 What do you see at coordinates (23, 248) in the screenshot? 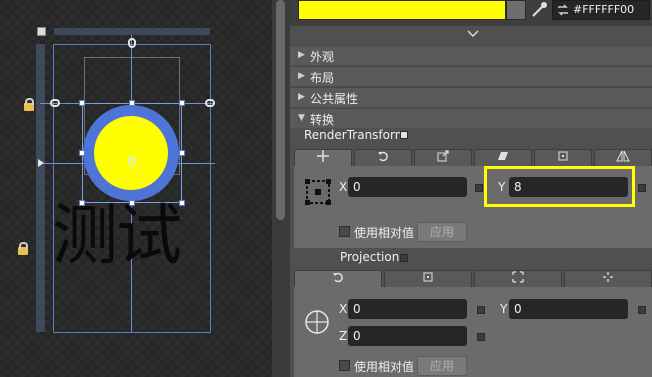
I see `unlock-icon` at bounding box center [23, 248].